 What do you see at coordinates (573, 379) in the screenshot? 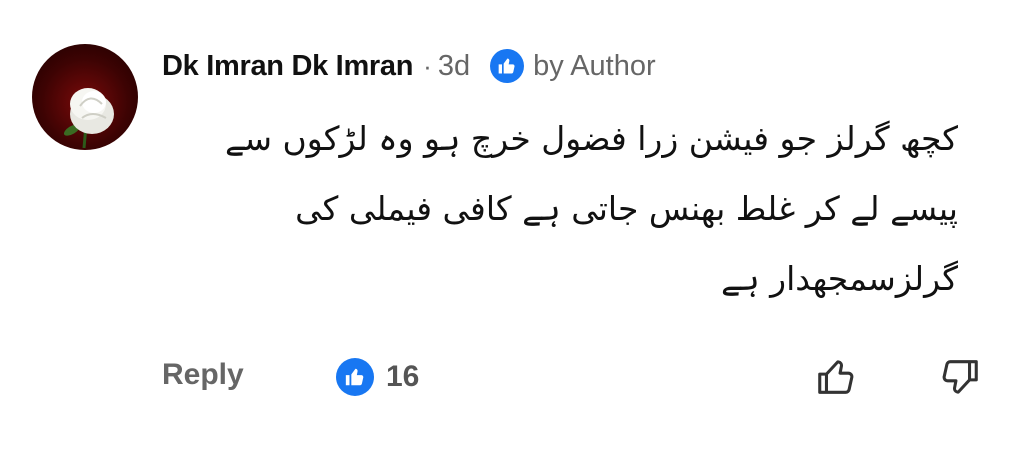
I see `comment-actions: Reply 16` at bounding box center [573, 379].